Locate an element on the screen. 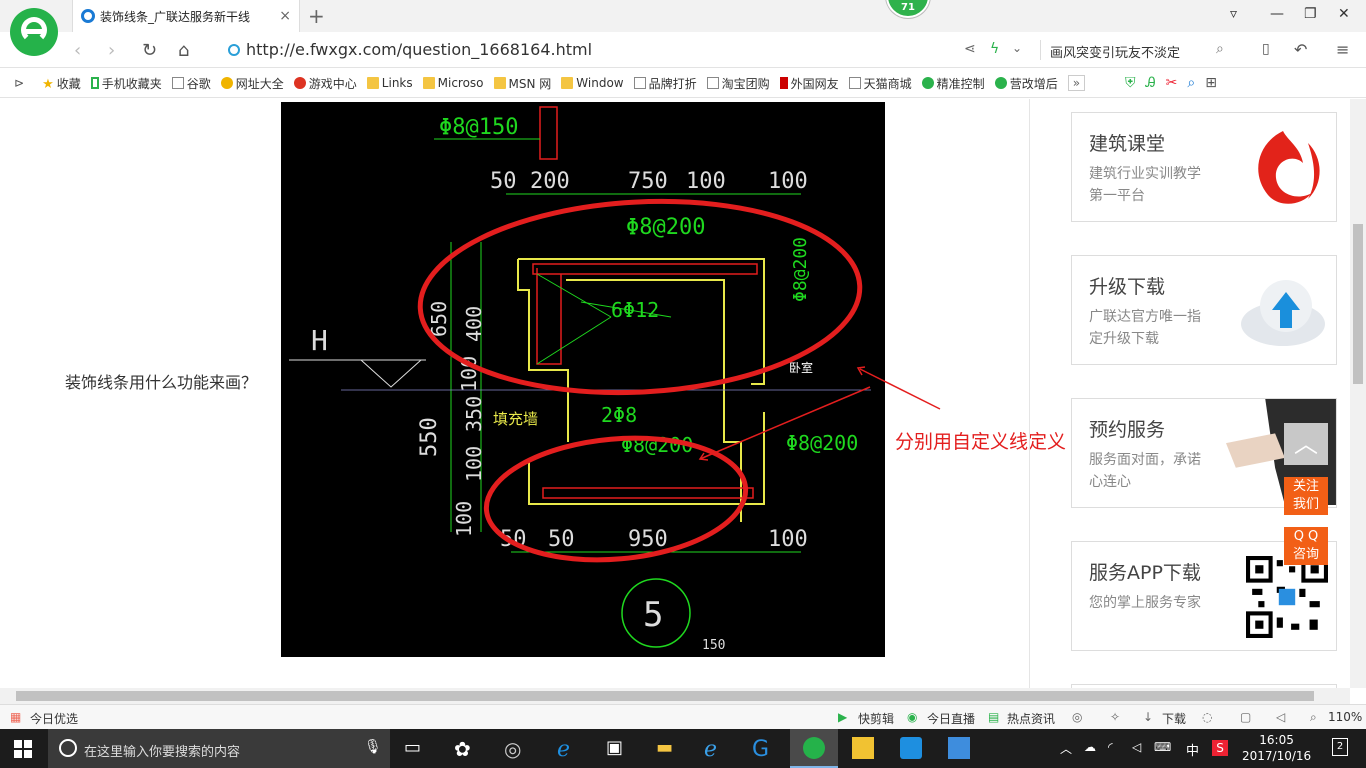 The width and height of the screenshot is (1366, 768). card-building-class: 建筑课堂 建筑行业实训教学第一平台 is located at coordinates (1204, 167).